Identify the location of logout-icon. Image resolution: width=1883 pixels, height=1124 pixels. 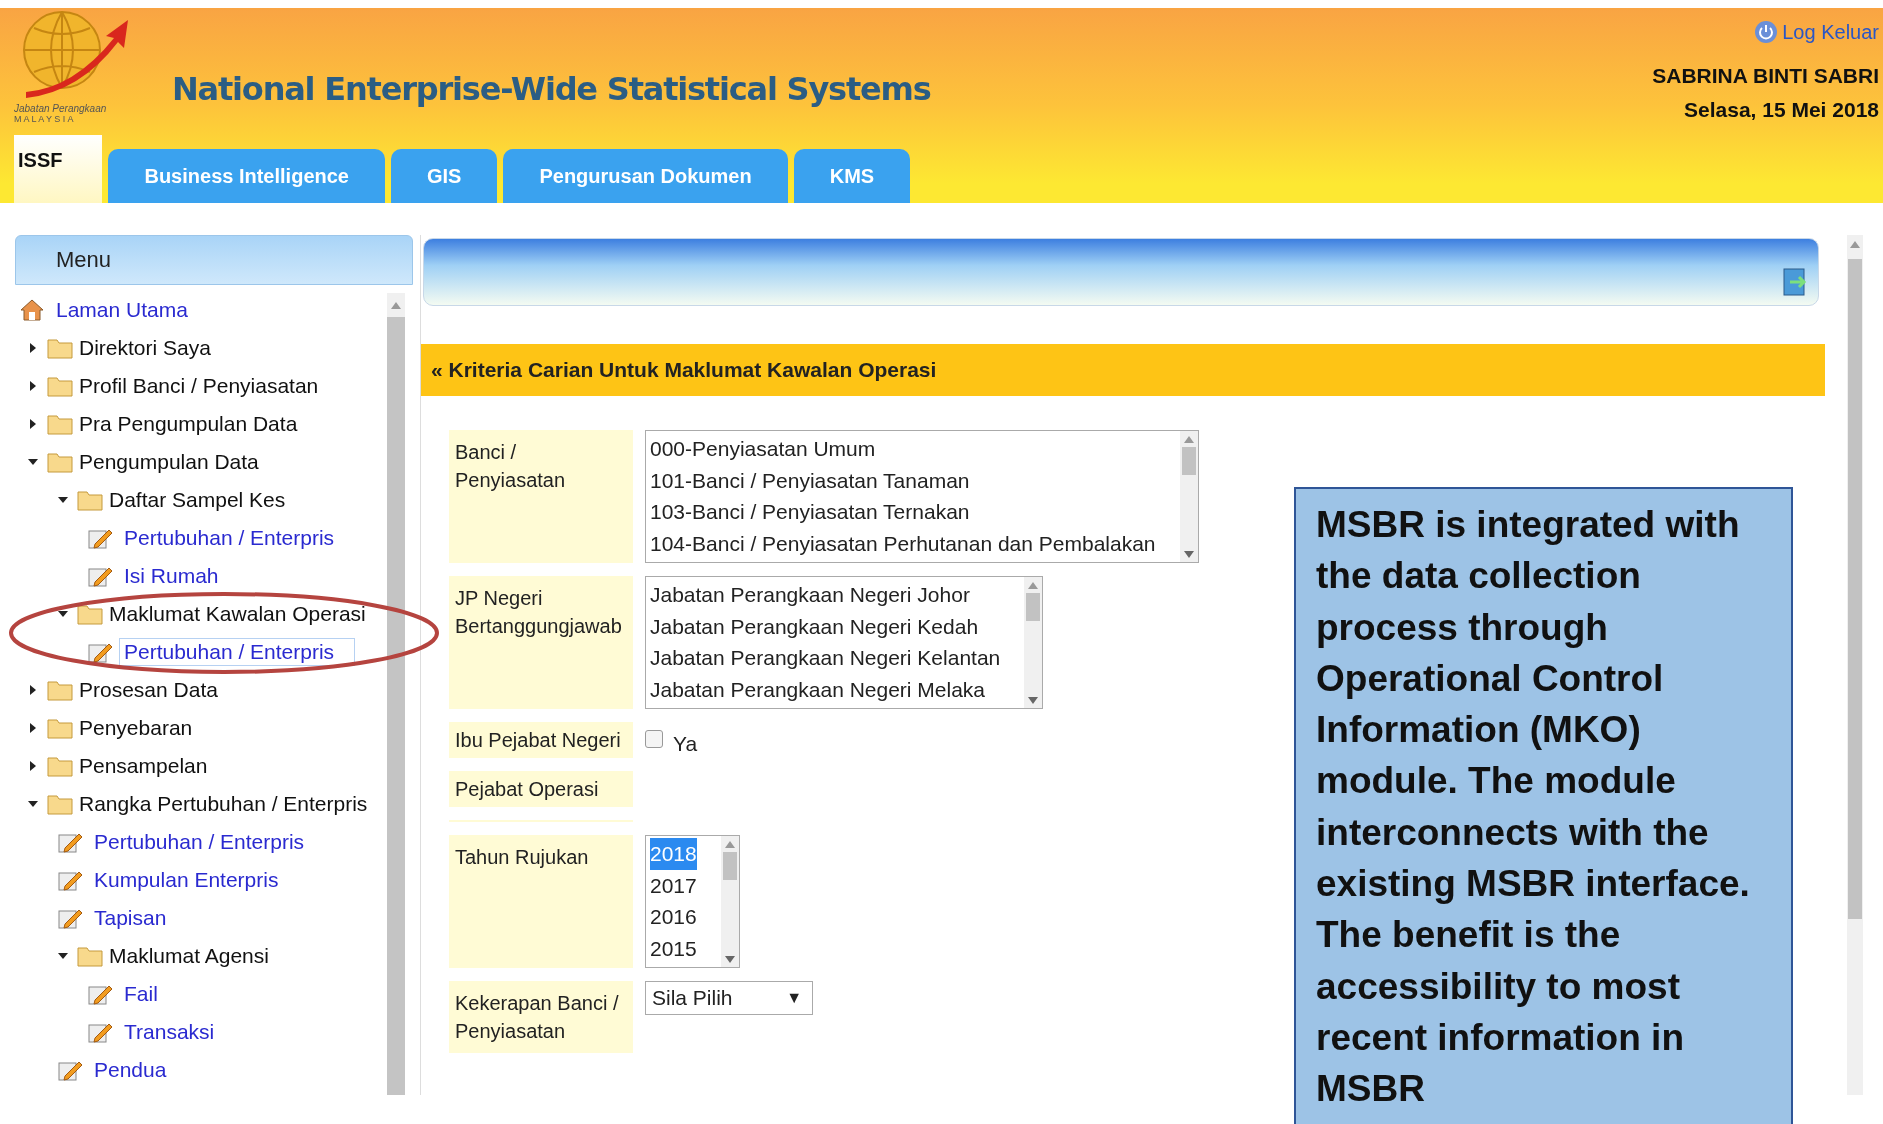
(1766, 32).